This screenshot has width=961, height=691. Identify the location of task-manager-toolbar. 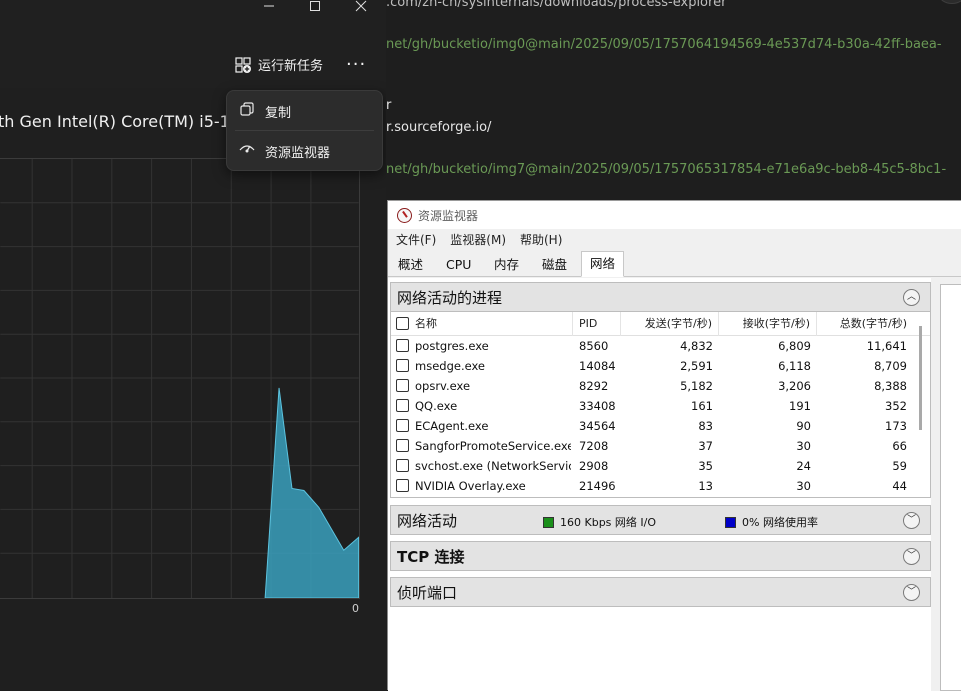
(193, 65).